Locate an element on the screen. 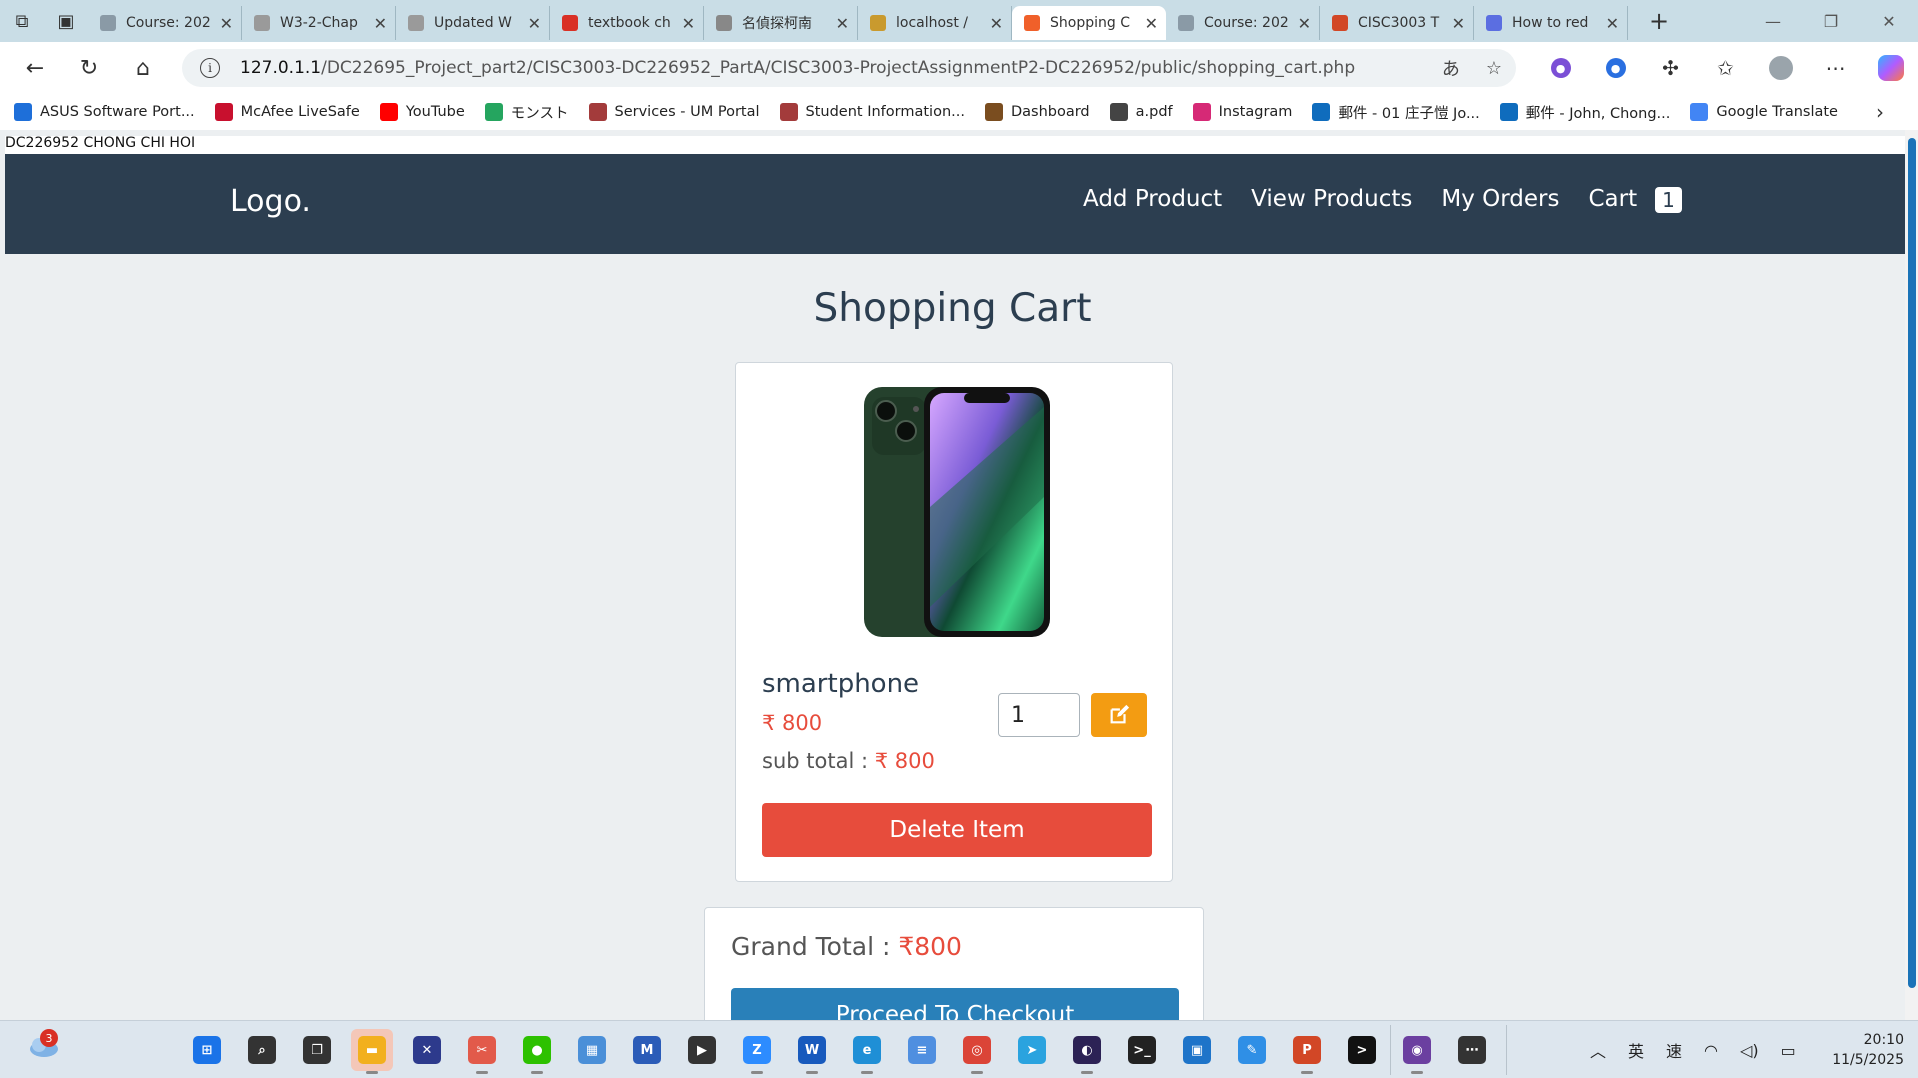 The image size is (1918, 1078). youtube-icon is located at coordinates (388, 112).